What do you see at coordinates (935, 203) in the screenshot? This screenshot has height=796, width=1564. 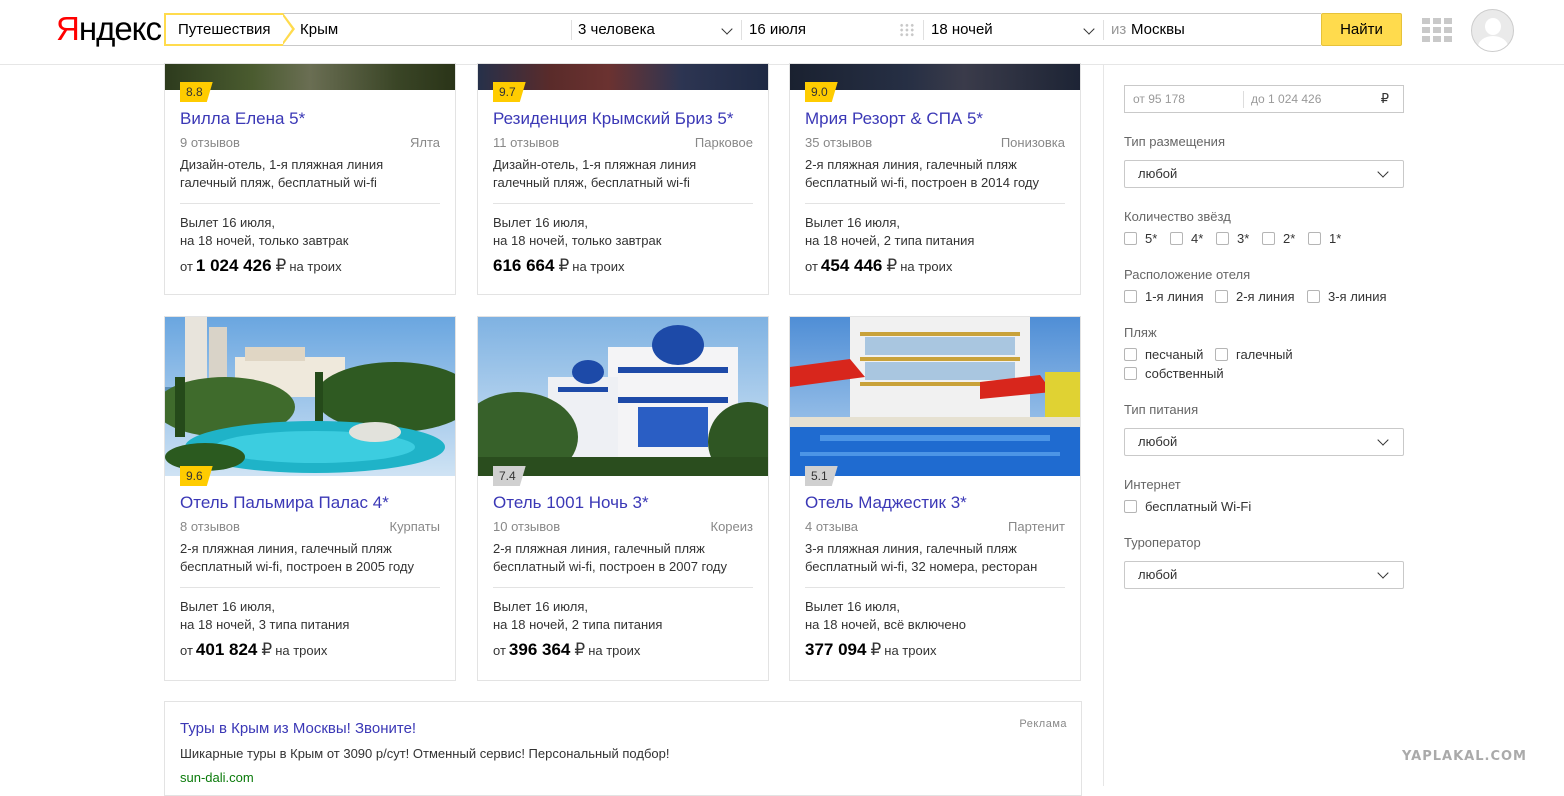 I see `separator` at bounding box center [935, 203].